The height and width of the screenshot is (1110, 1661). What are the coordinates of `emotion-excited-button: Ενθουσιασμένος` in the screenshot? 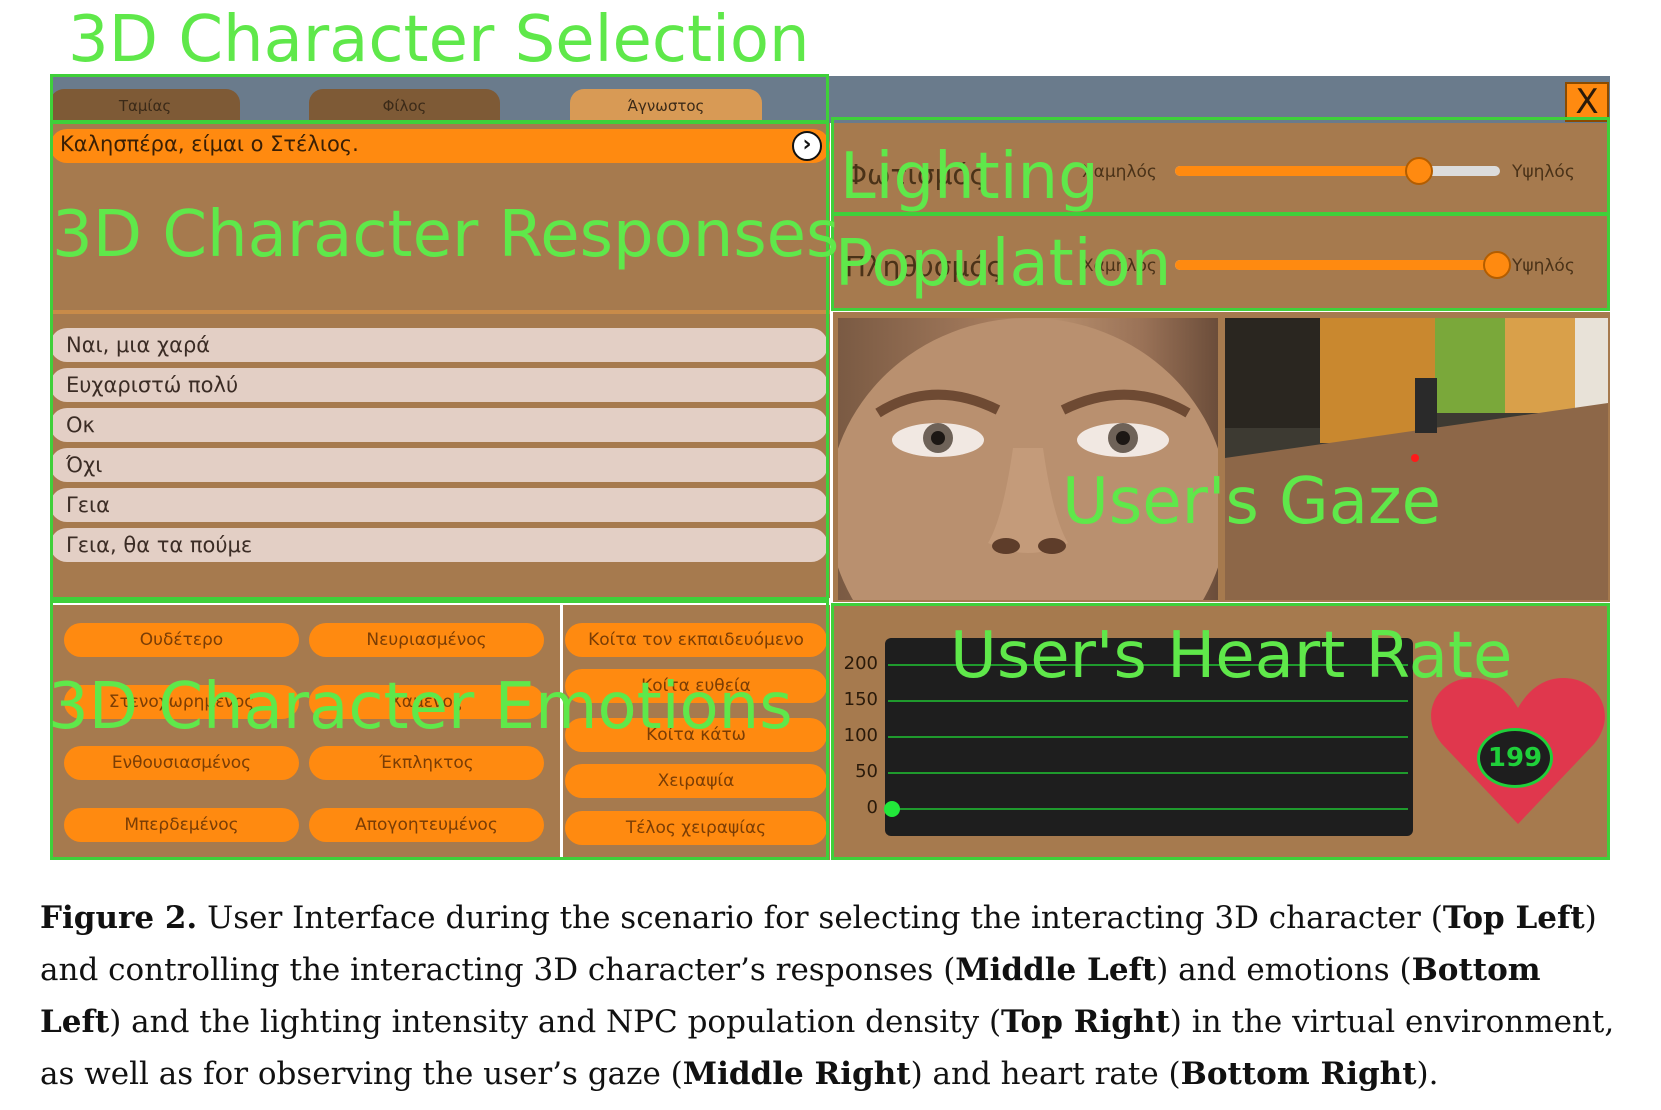 It's located at (181, 763).